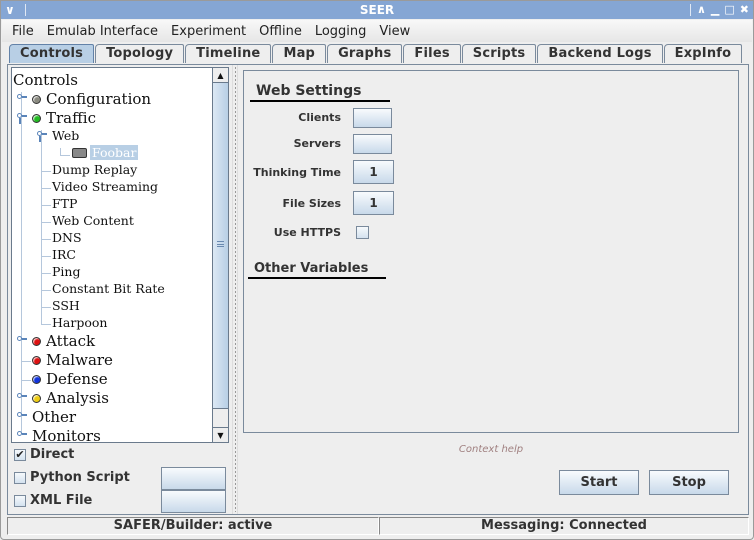 This screenshot has height=540, width=754. What do you see at coordinates (317, 270) in the screenshot?
I see `other-variables-title: Other Variables` at bounding box center [317, 270].